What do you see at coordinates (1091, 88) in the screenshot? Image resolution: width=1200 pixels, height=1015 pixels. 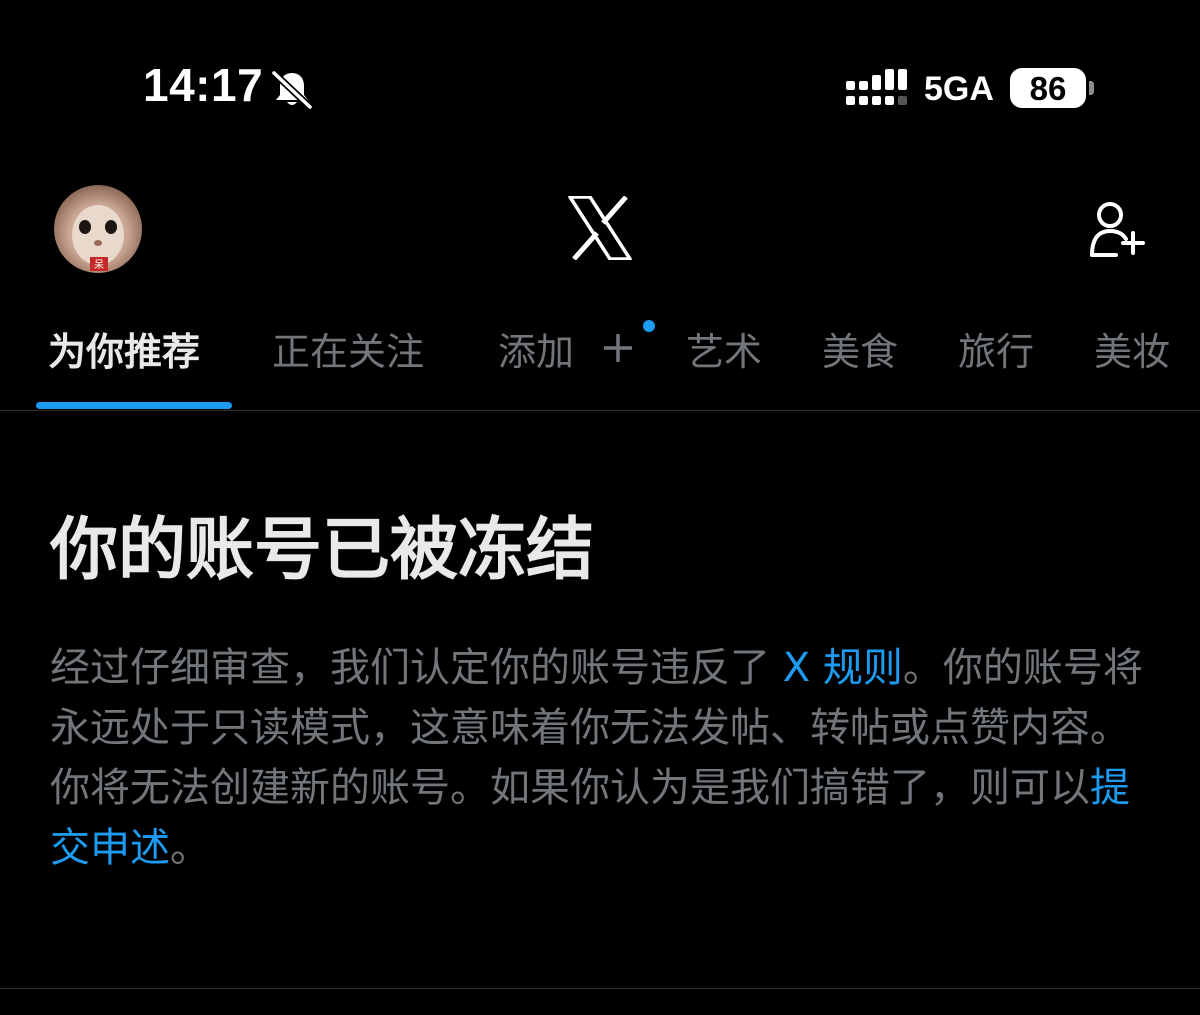 I see `battery-cap` at bounding box center [1091, 88].